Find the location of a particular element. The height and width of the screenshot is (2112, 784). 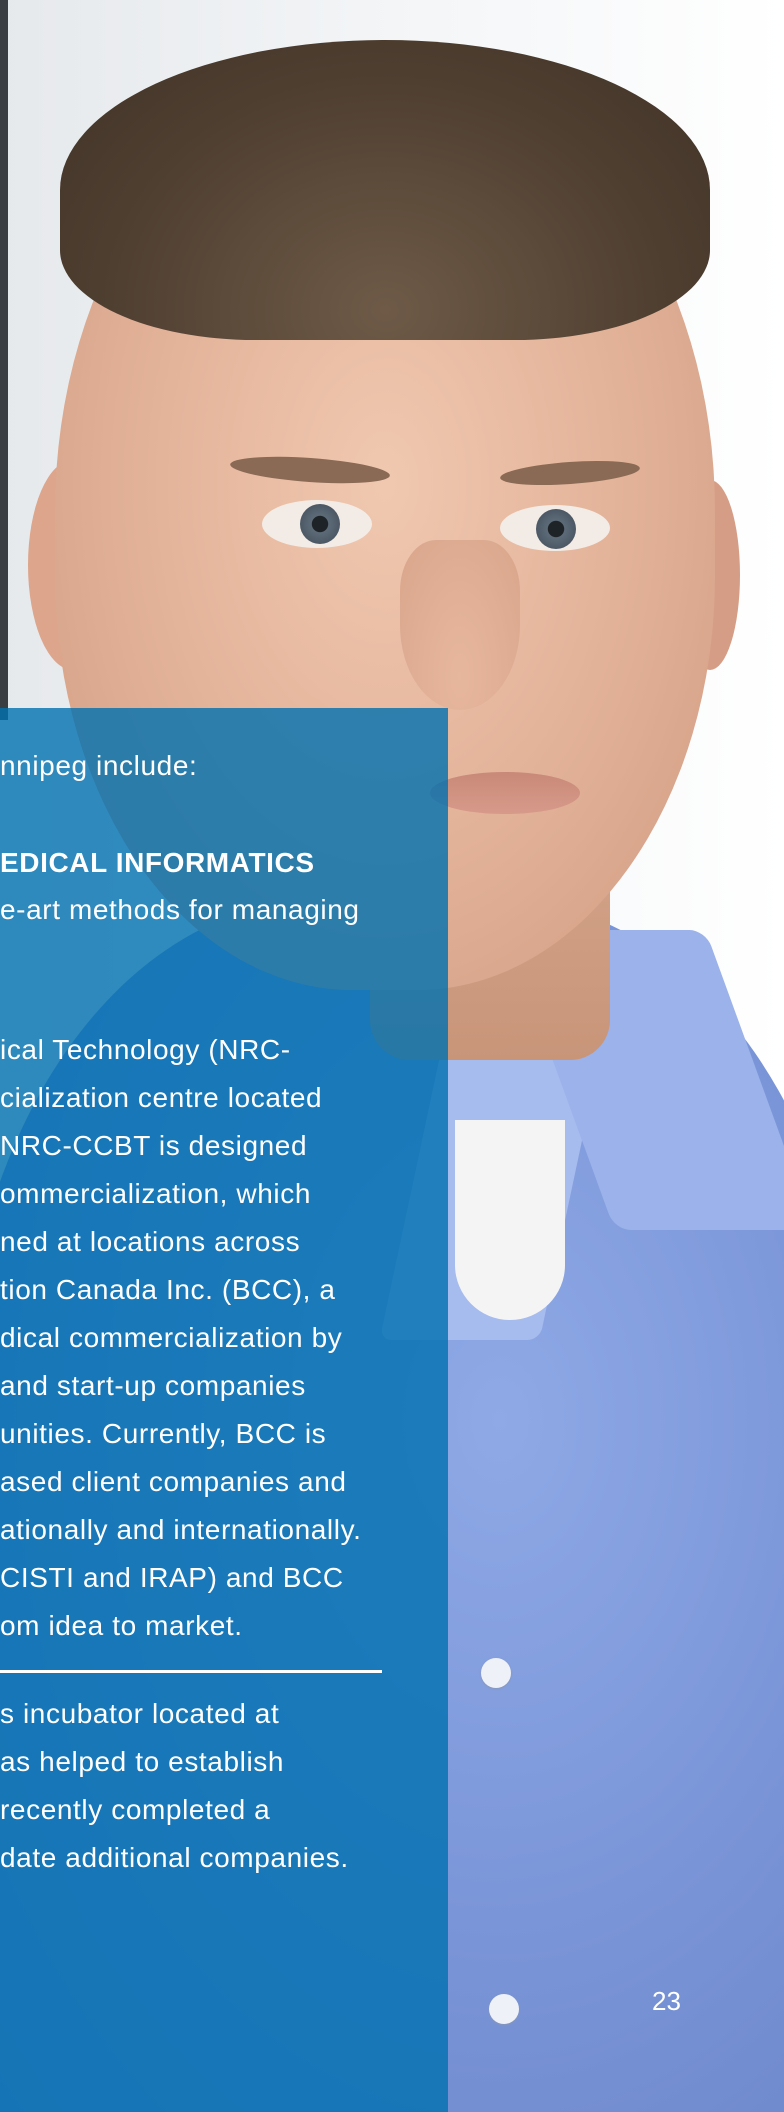

intro-line: nnipeg include: is located at coordinates (99, 765).